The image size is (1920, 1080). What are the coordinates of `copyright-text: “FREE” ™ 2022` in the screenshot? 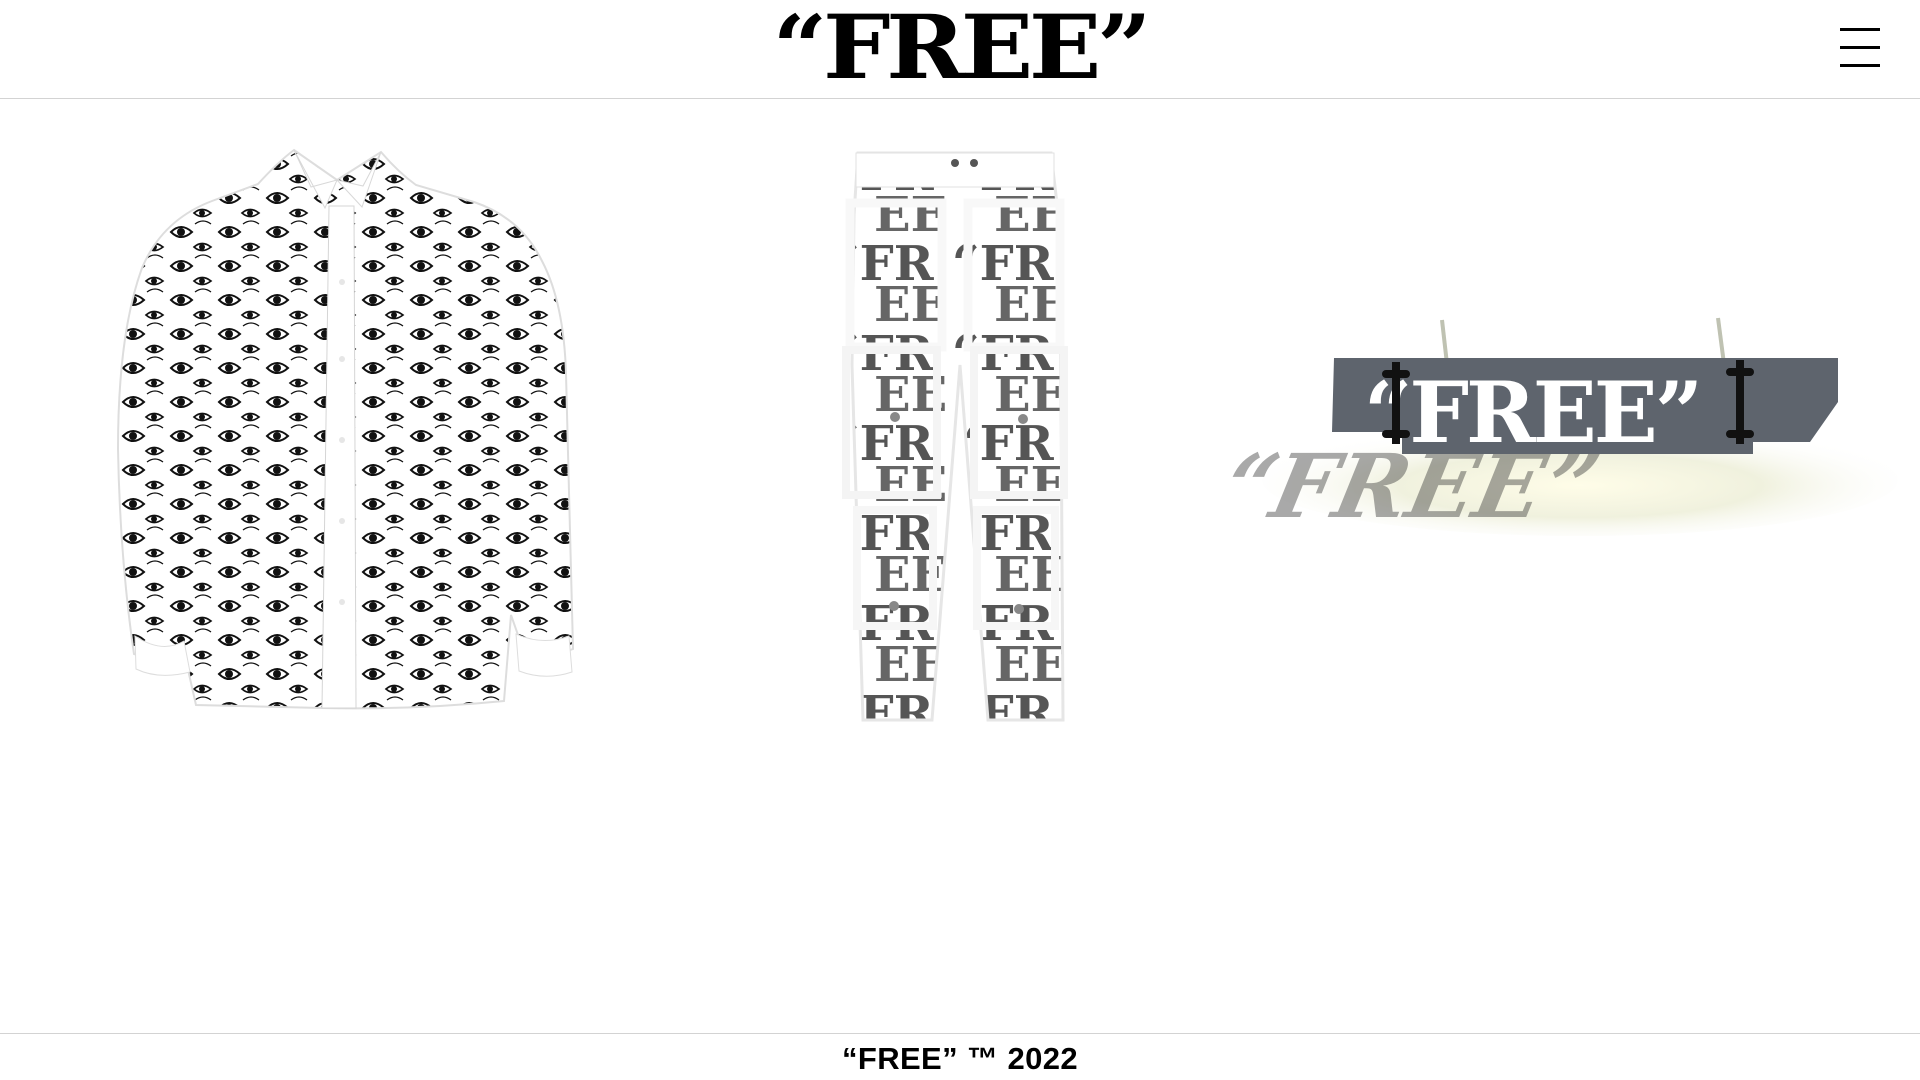 It's located at (960, 1058).